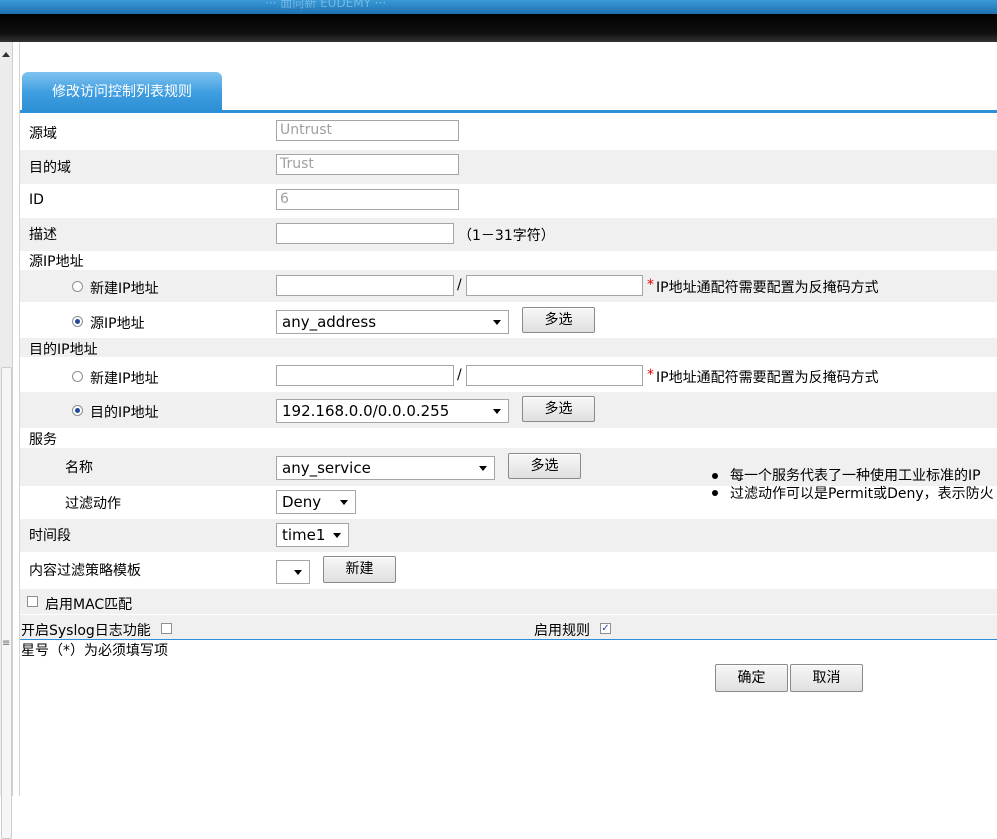 This screenshot has width=997, height=839. What do you see at coordinates (50, 168) in the screenshot?
I see `dest-zone-label: 目的域` at bounding box center [50, 168].